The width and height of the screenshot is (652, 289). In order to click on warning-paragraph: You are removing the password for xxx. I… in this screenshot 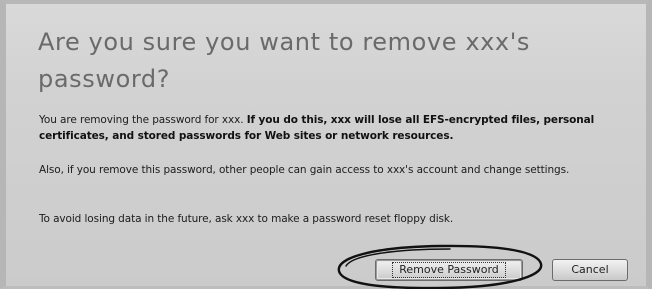, I will do `click(339, 128)`.